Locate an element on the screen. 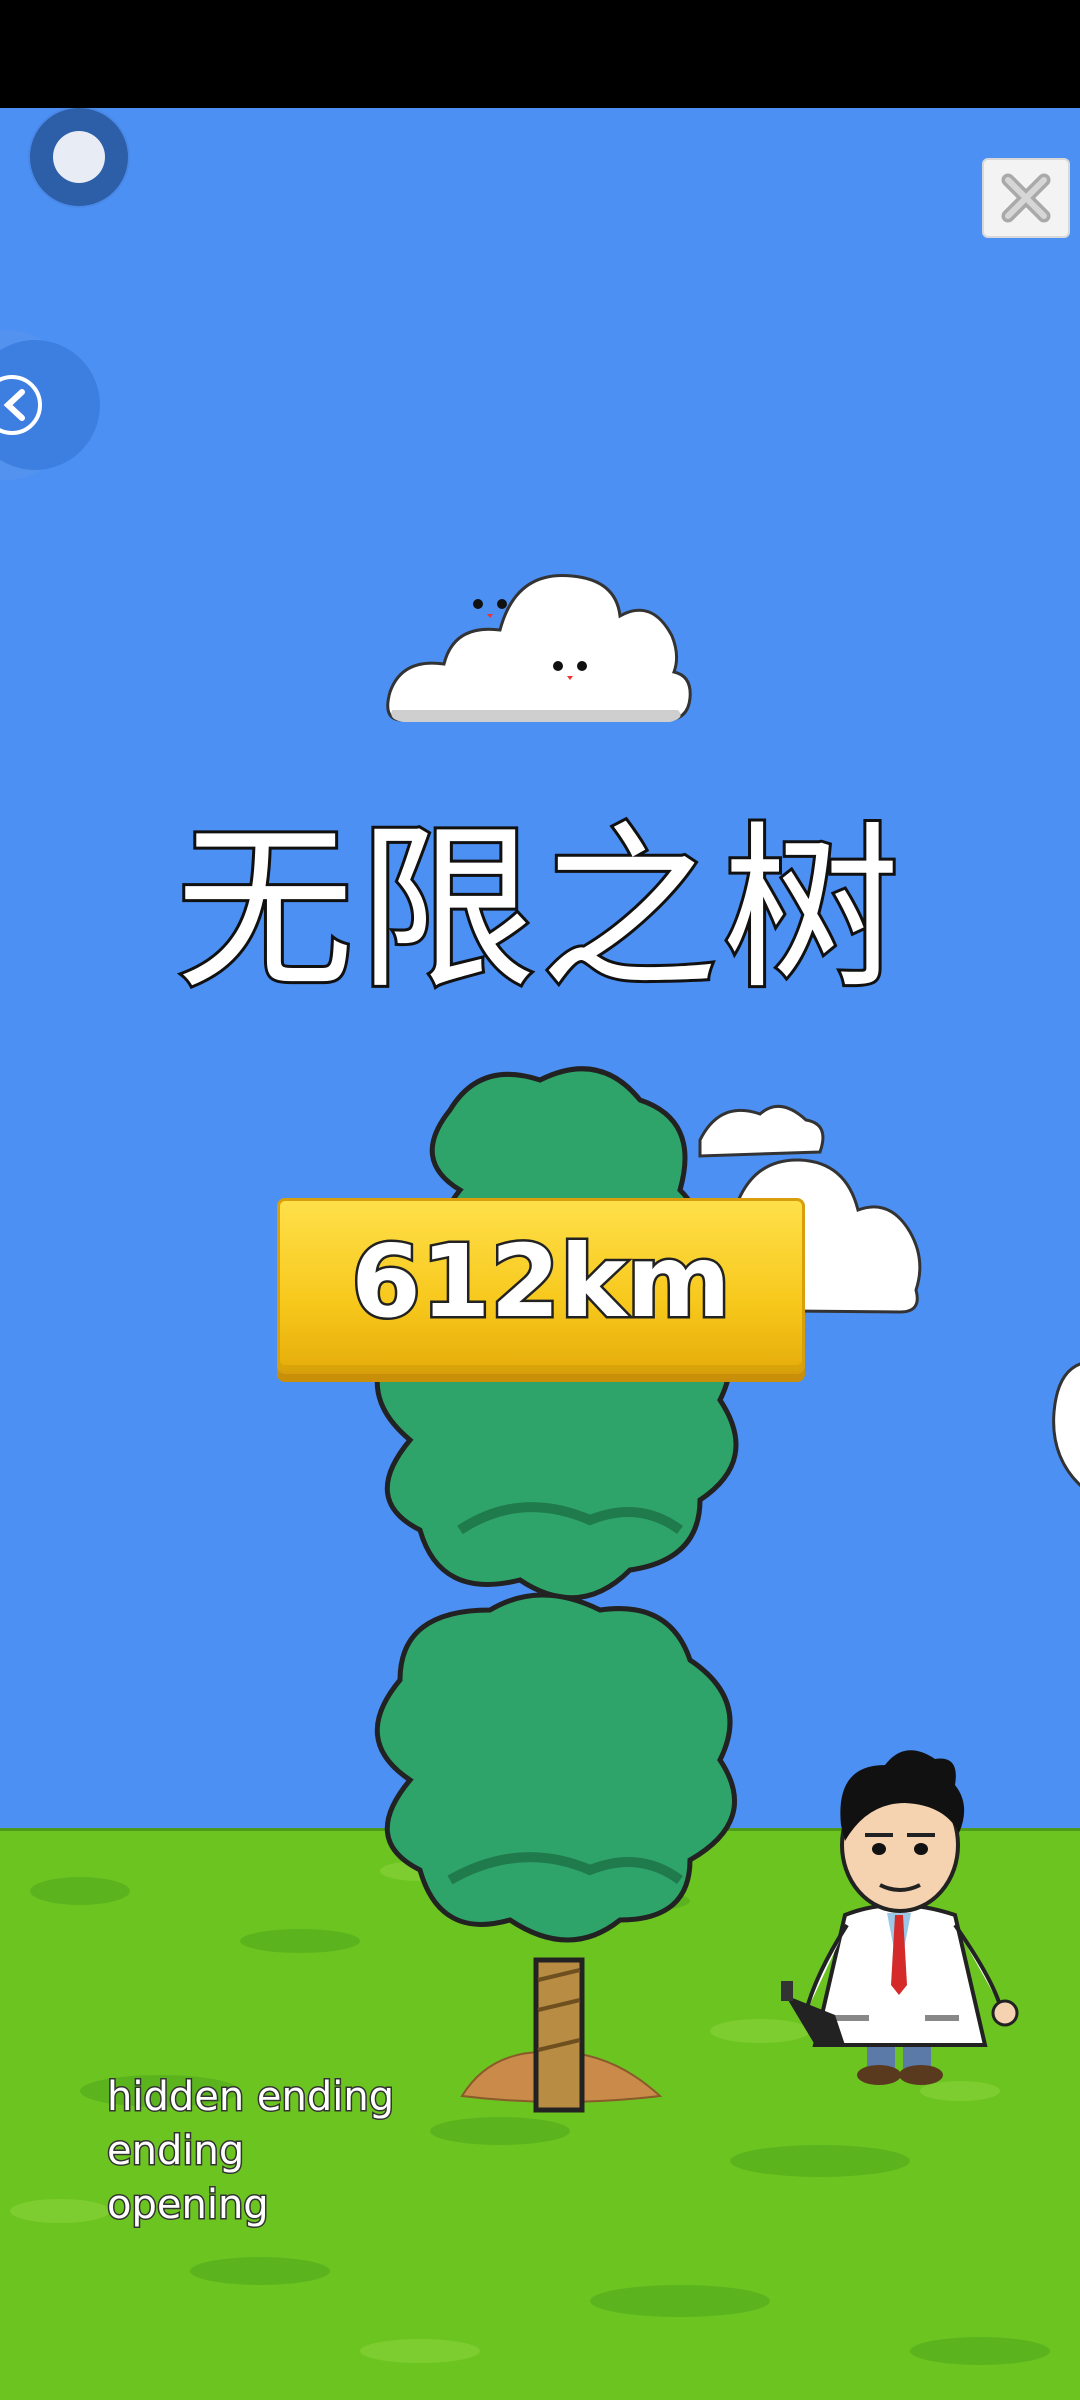 The height and width of the screenshot is (2400, 1080). record-icon is located at coordinates (79, 157).